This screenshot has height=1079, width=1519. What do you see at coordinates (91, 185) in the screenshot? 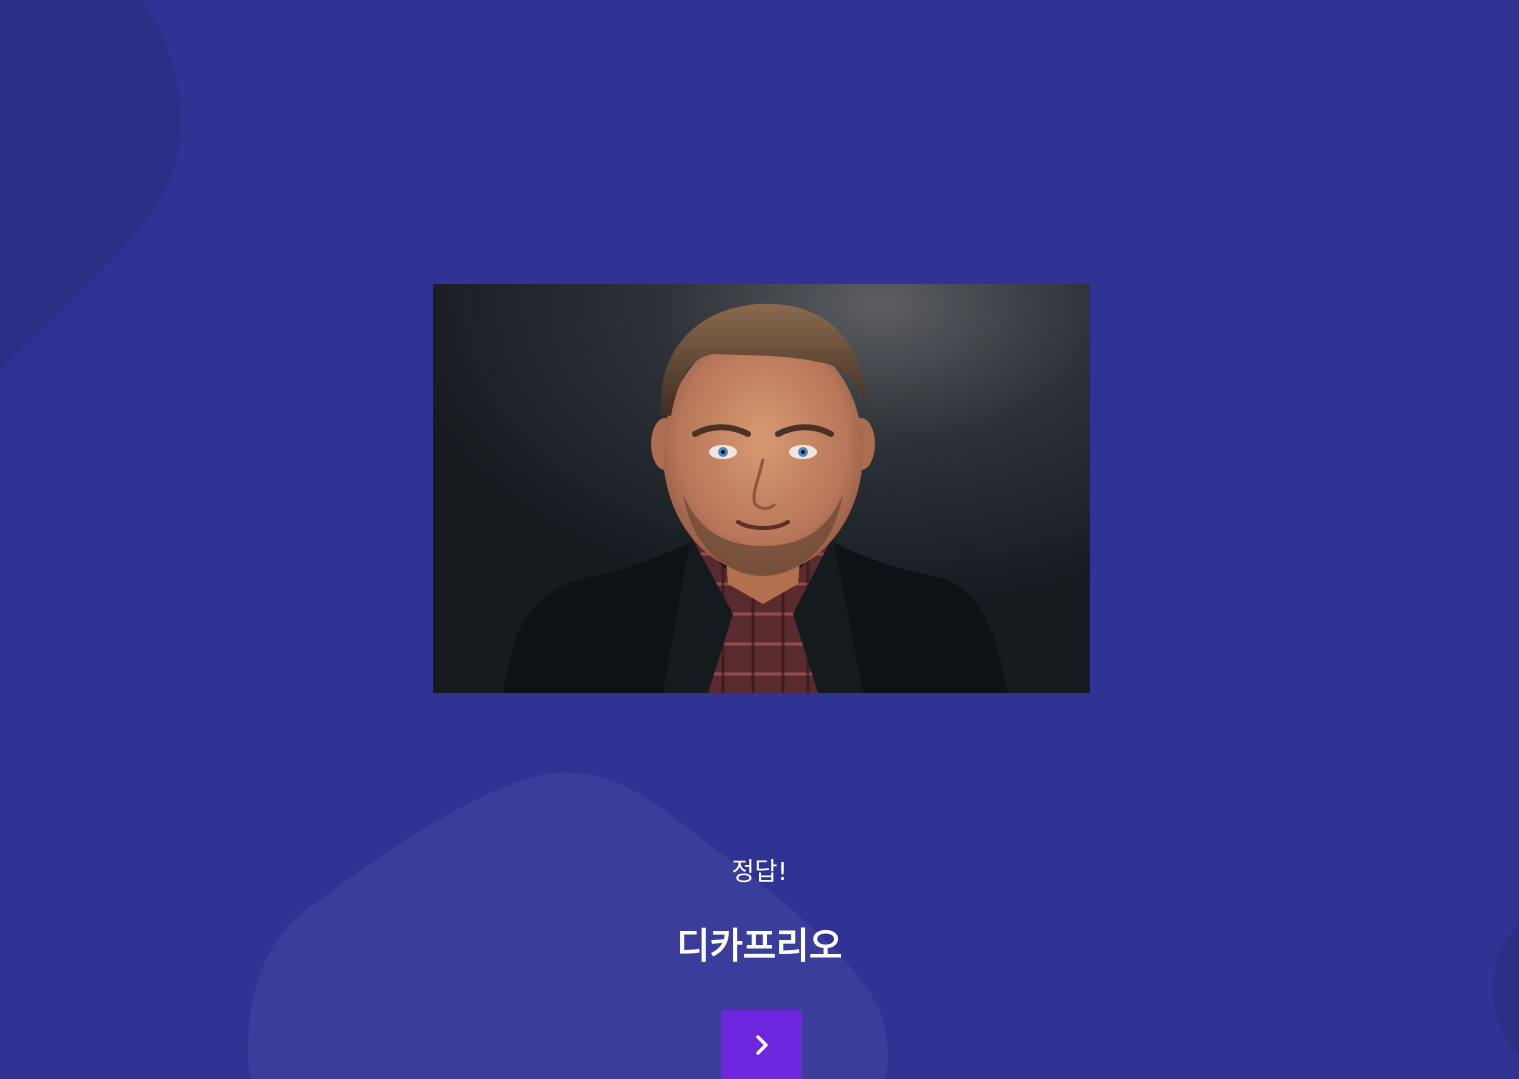
I see `top-left-blob` at bounding box center [91, 185].